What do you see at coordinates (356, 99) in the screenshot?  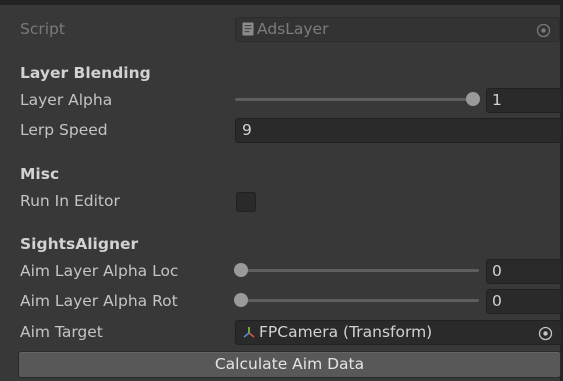 I see `layer-alpha-slider-track` at bounding box center [356, 99].